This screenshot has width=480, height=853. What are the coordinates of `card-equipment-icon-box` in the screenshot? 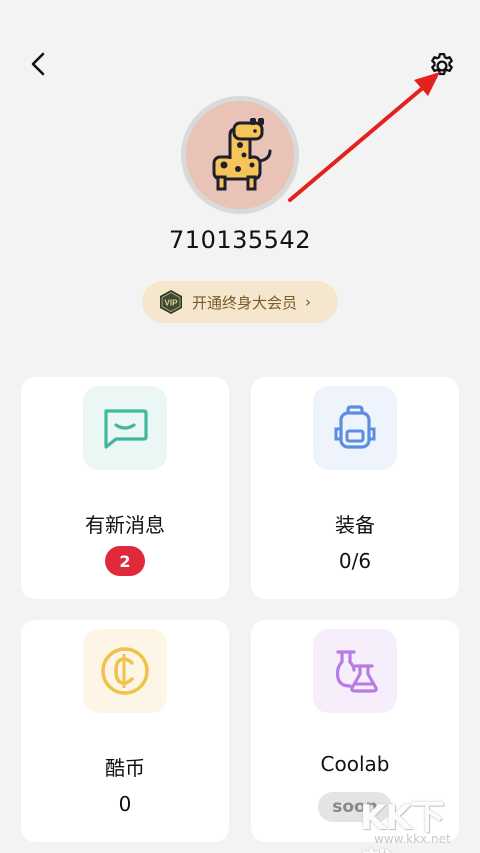 It's located at (355, 428).